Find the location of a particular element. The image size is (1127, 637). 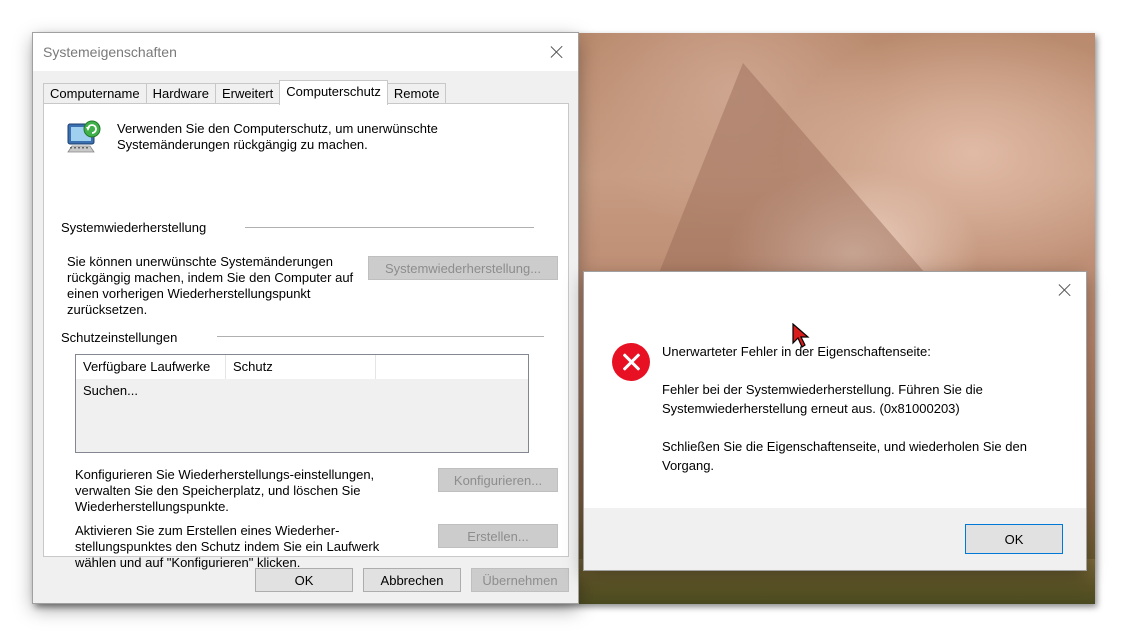

ok-button: OK is located at coordinates (304, 580).